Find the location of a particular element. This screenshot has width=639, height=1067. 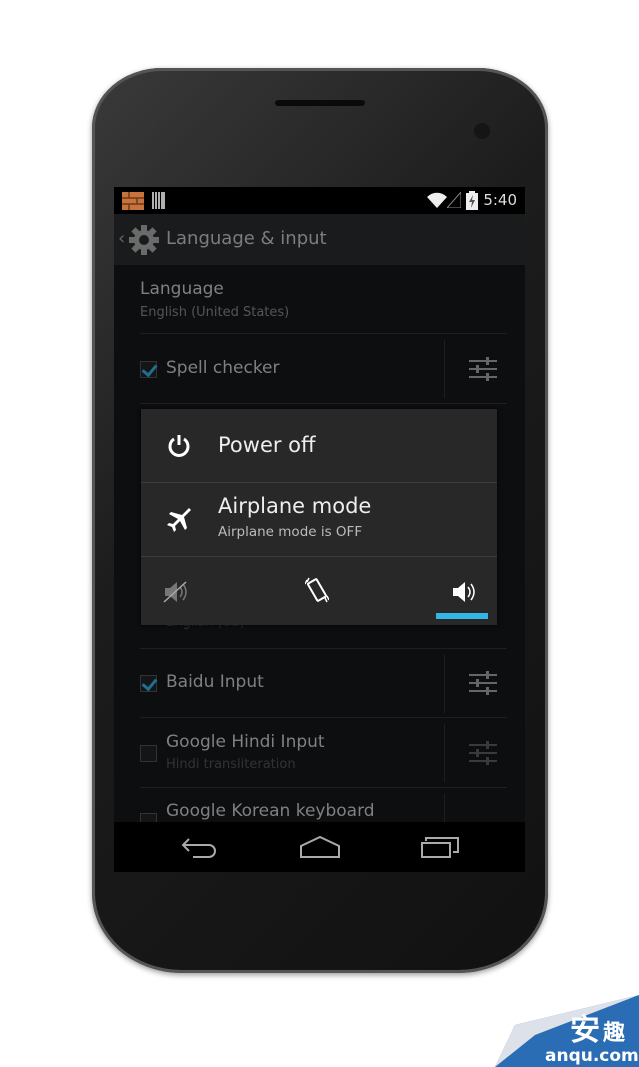

svg-text: 趣 is located at coordinates (613, 1033).